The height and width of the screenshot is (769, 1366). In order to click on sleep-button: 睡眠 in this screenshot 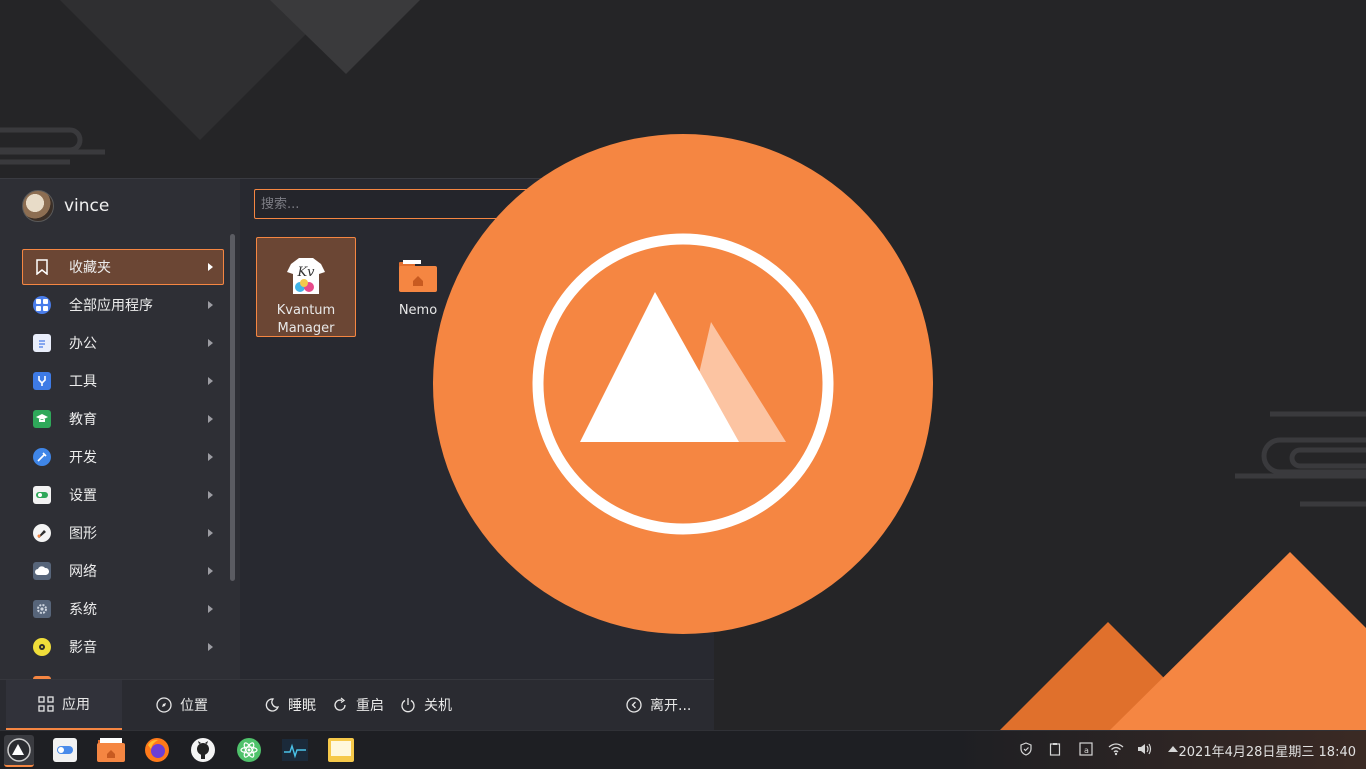, I will do `click(290, 705)`.